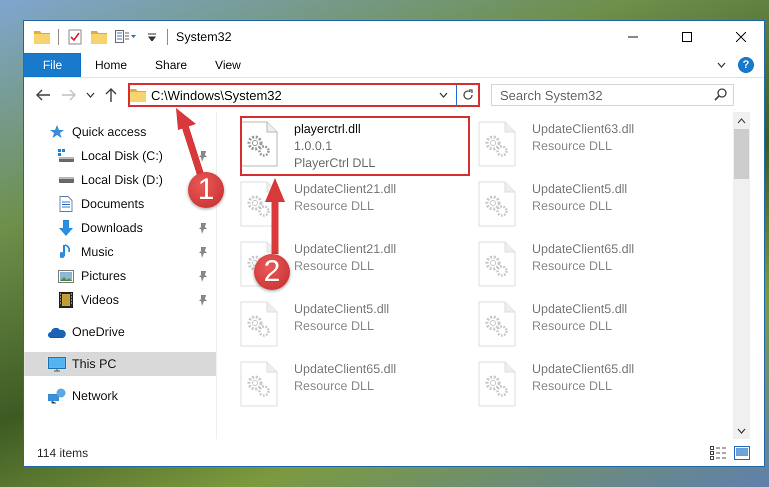  Describe the element at coordinates (687, 37) in the screenshot. I see `maximize-icon` at that location.